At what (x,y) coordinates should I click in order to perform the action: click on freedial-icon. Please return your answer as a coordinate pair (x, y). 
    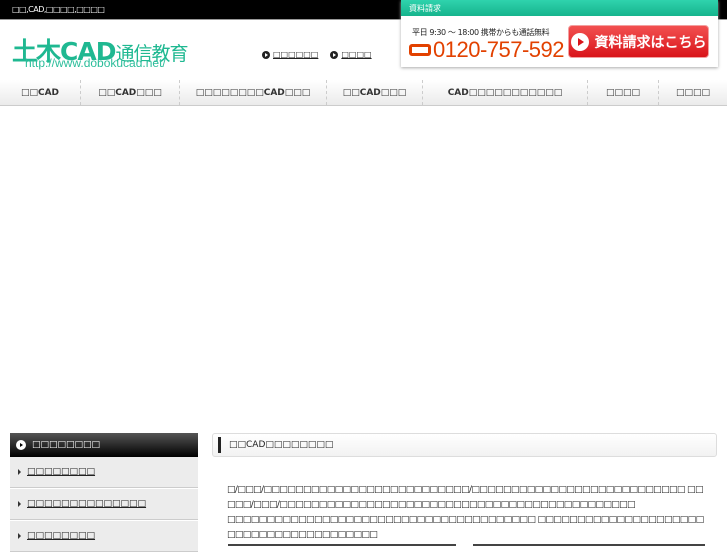
    Looking at the image, I should click on (420, 50).